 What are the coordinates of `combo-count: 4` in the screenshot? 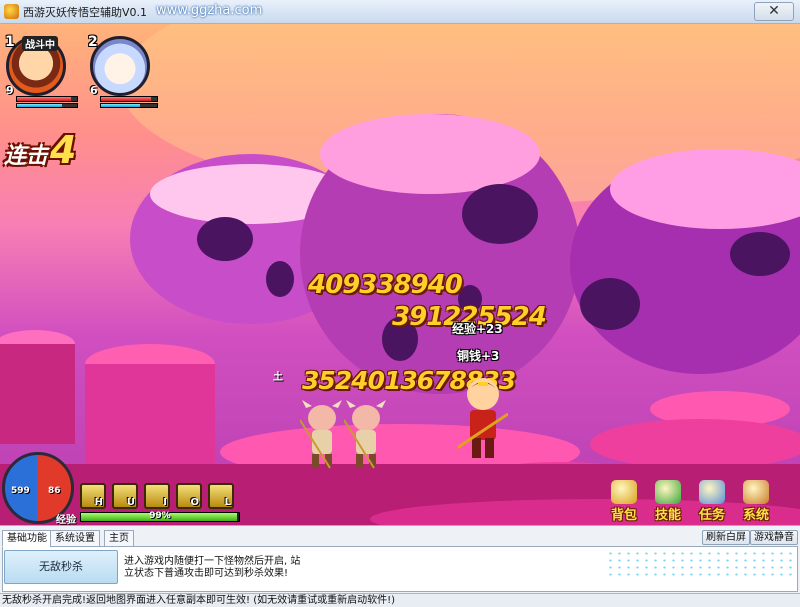 It's located at (63, 150).